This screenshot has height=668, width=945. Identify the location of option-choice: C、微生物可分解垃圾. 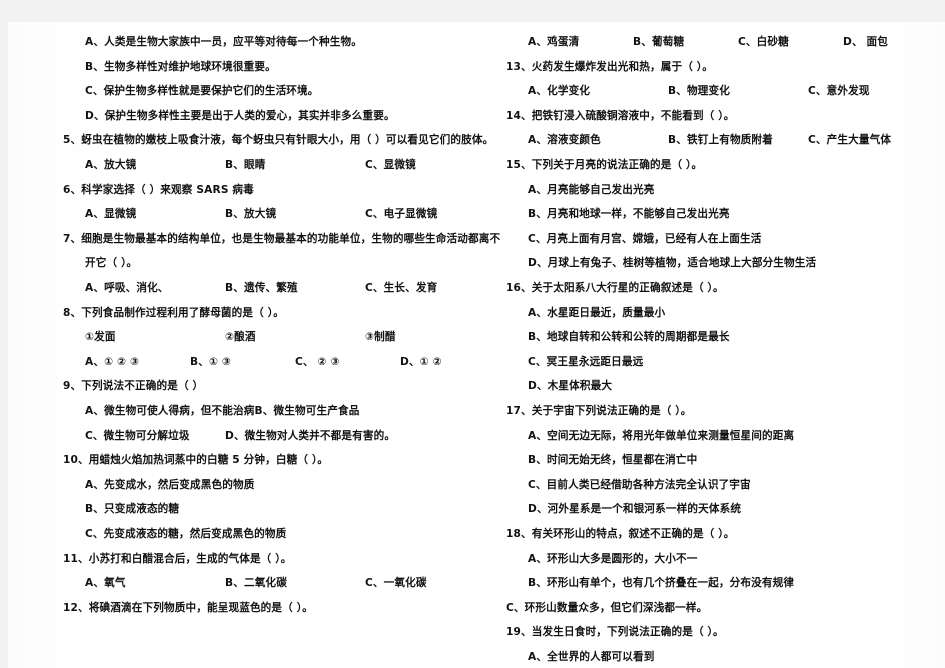
(137, 435).